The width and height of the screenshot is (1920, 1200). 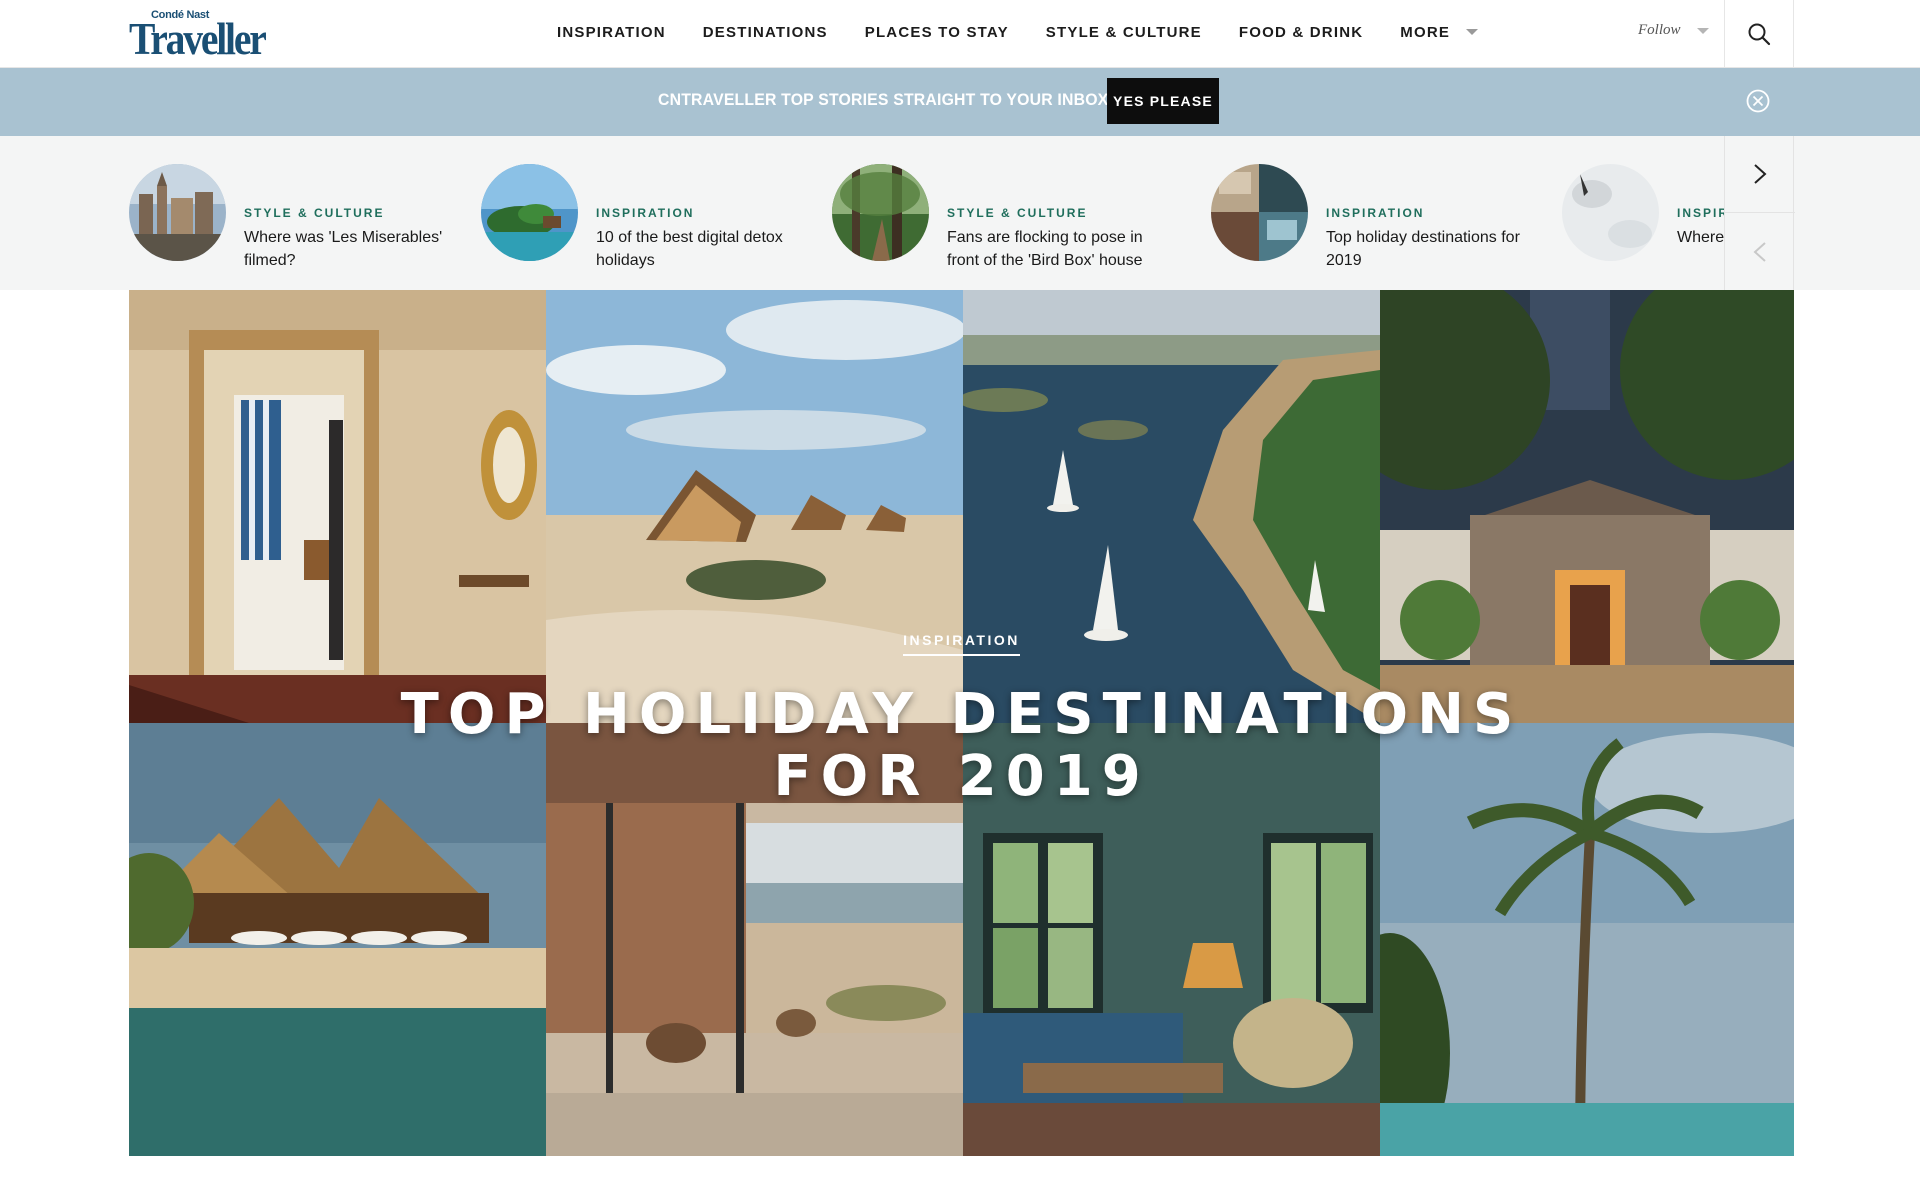 I want to click on stories-carousel-controls, so click(x=1759, y=213).